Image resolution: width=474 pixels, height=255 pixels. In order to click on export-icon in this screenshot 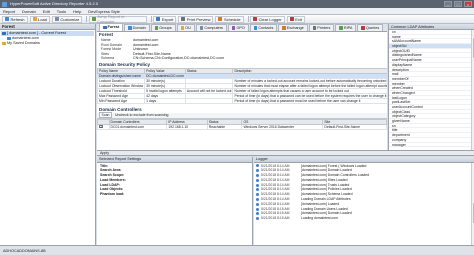, I will do `click(158, 19)`.